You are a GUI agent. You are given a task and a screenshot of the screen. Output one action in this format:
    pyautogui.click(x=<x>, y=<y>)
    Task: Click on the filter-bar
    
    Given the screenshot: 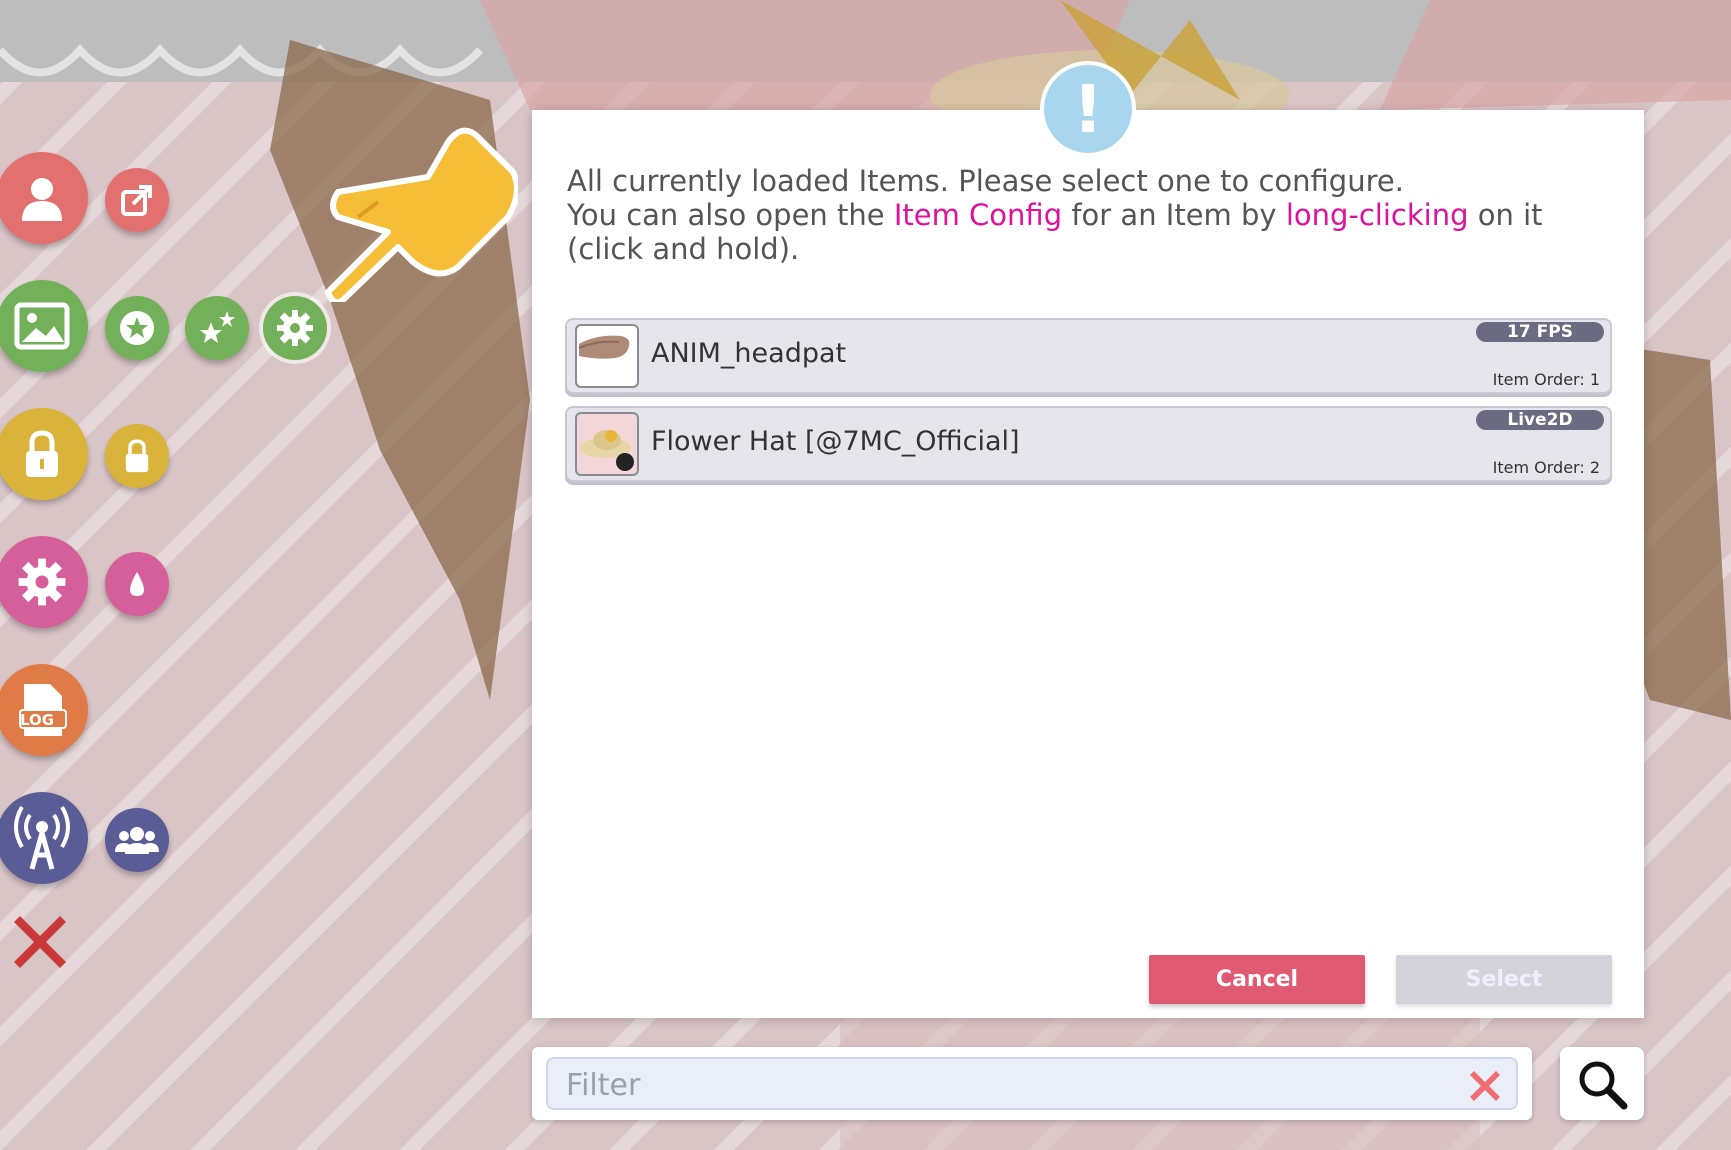 What is the action you would take?
    pyautogui.click(x=1032, y=1083)
    